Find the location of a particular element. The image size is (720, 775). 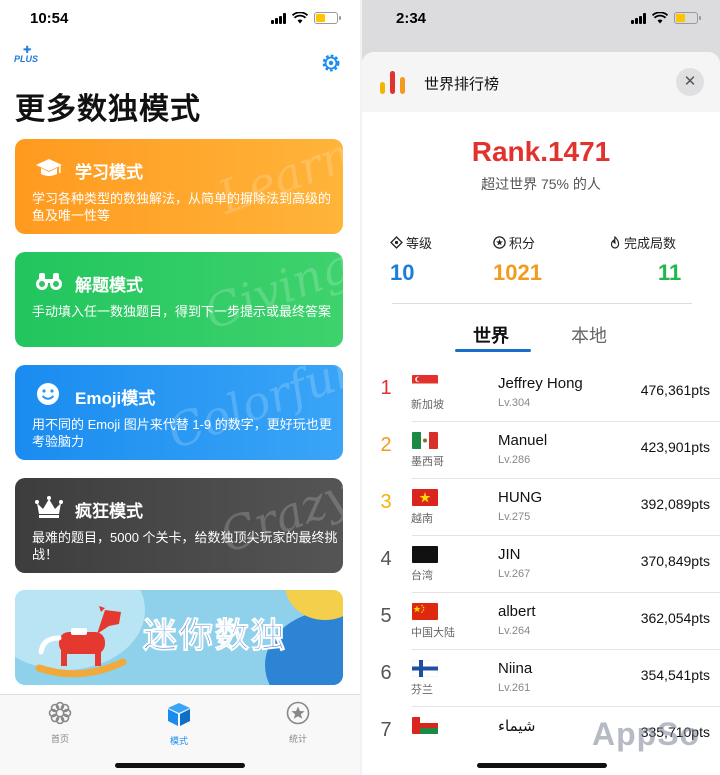

oman-flag-icon is located at coordinates (425, 725).